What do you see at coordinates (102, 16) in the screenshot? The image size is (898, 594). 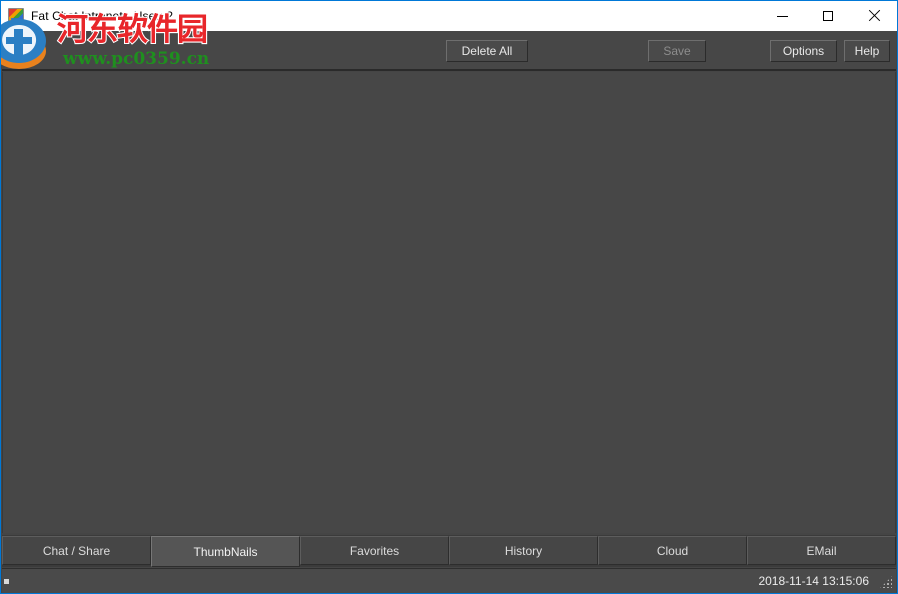 I see `window-title: Fat Chat Intranet - User: 2` at bounding box center [102, 16].